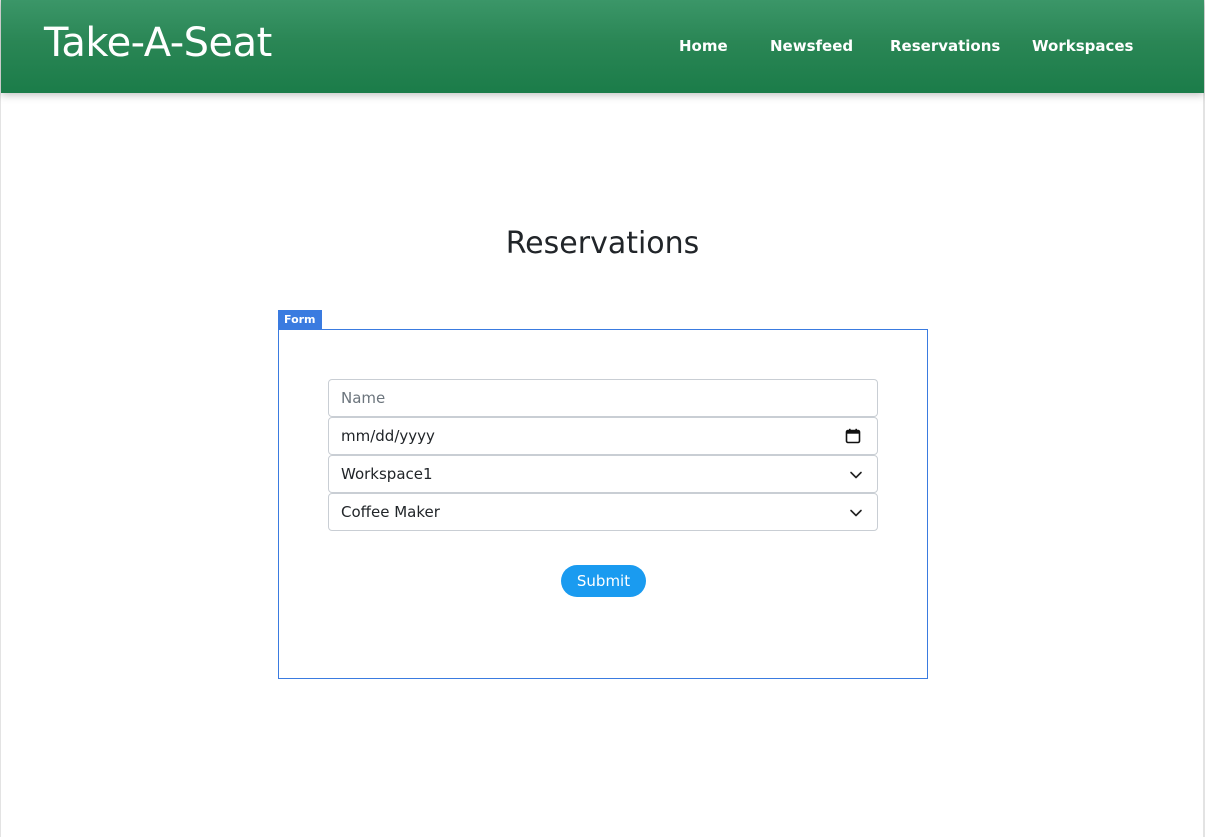 This screenshot has width=1205, height=837. Describe the element at coordinates (158, 43) in the screenshot. I see `brand-logo: Take-A-Seat` at that location.